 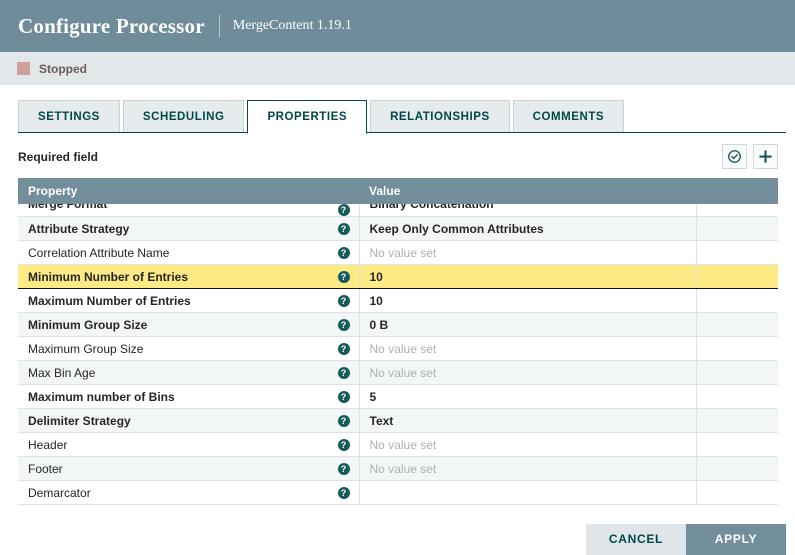 I want to click on tab-relationships: RELATIONSHIPS, so click(x=440, y=116).